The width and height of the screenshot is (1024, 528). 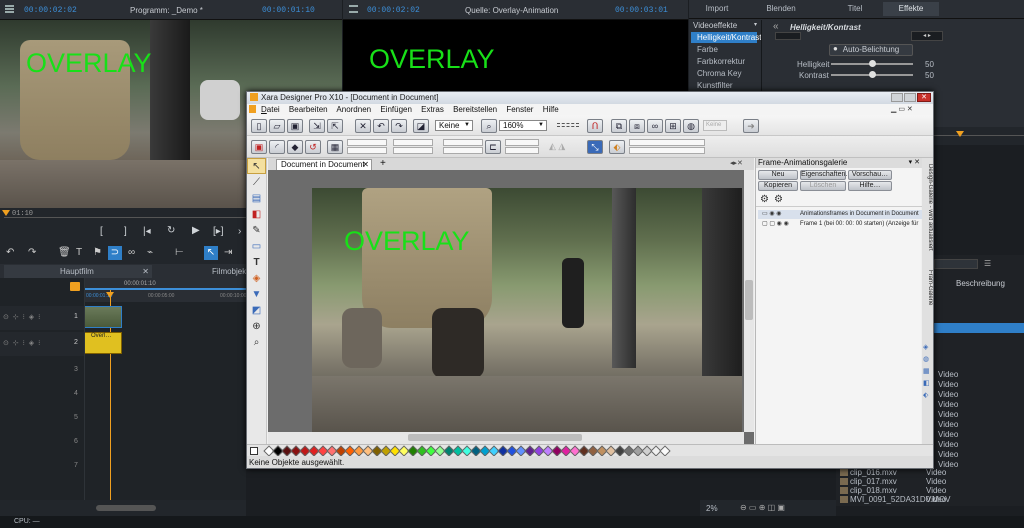 What do you see at coordinates (489, 126) in the screenshot?
I see `zoom-icon: ⌕` at bounding box center [489, 126].